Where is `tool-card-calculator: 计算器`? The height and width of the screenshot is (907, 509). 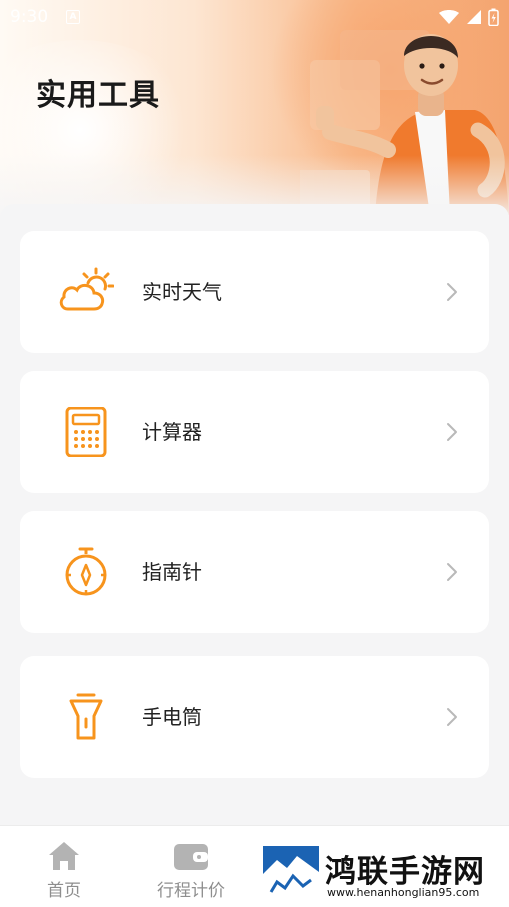
tool-card-calculator: 计算器 is located at coordinates (254, 432).